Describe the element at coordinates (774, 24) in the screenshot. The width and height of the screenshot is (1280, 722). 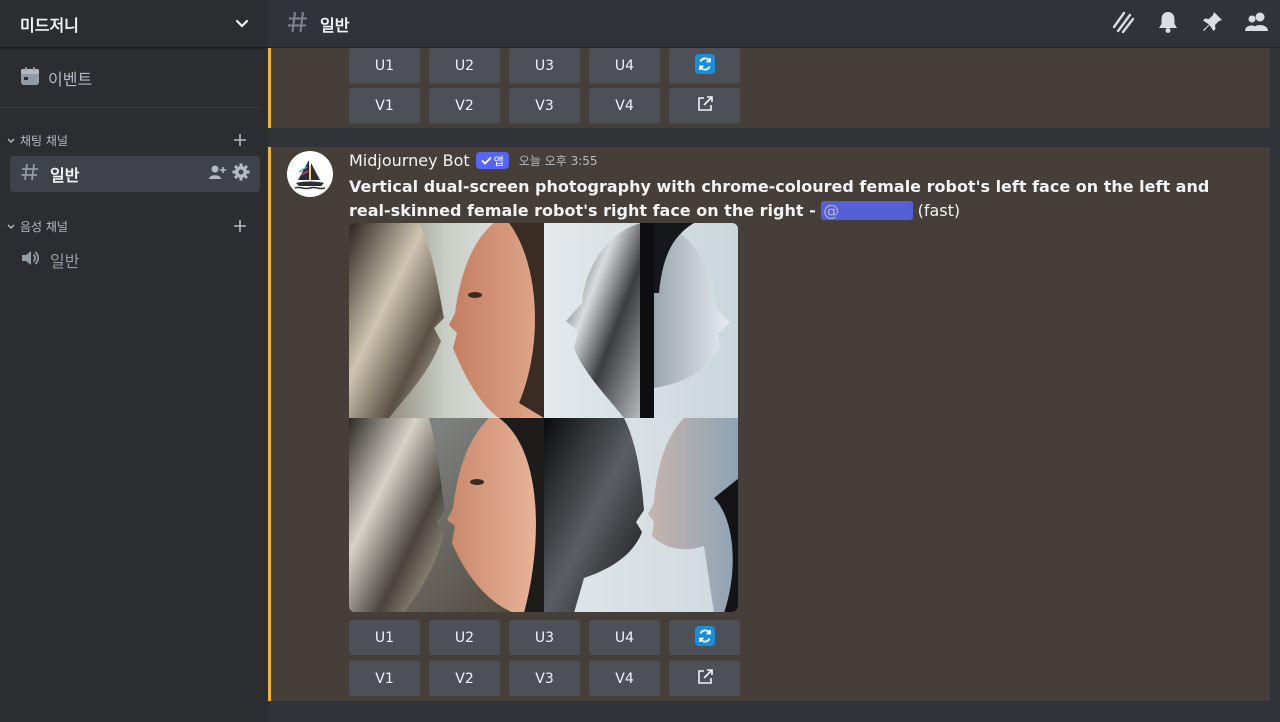
I see `channel-header: 일반` at that location.